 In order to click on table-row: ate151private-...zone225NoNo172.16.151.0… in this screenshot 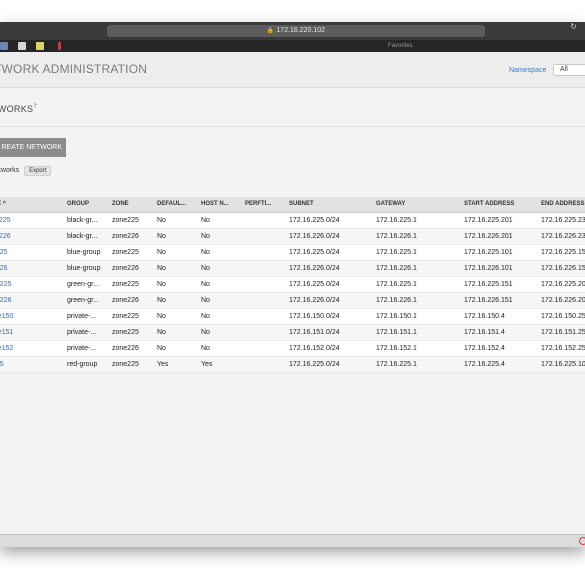, I will do `click(292, 332)`.